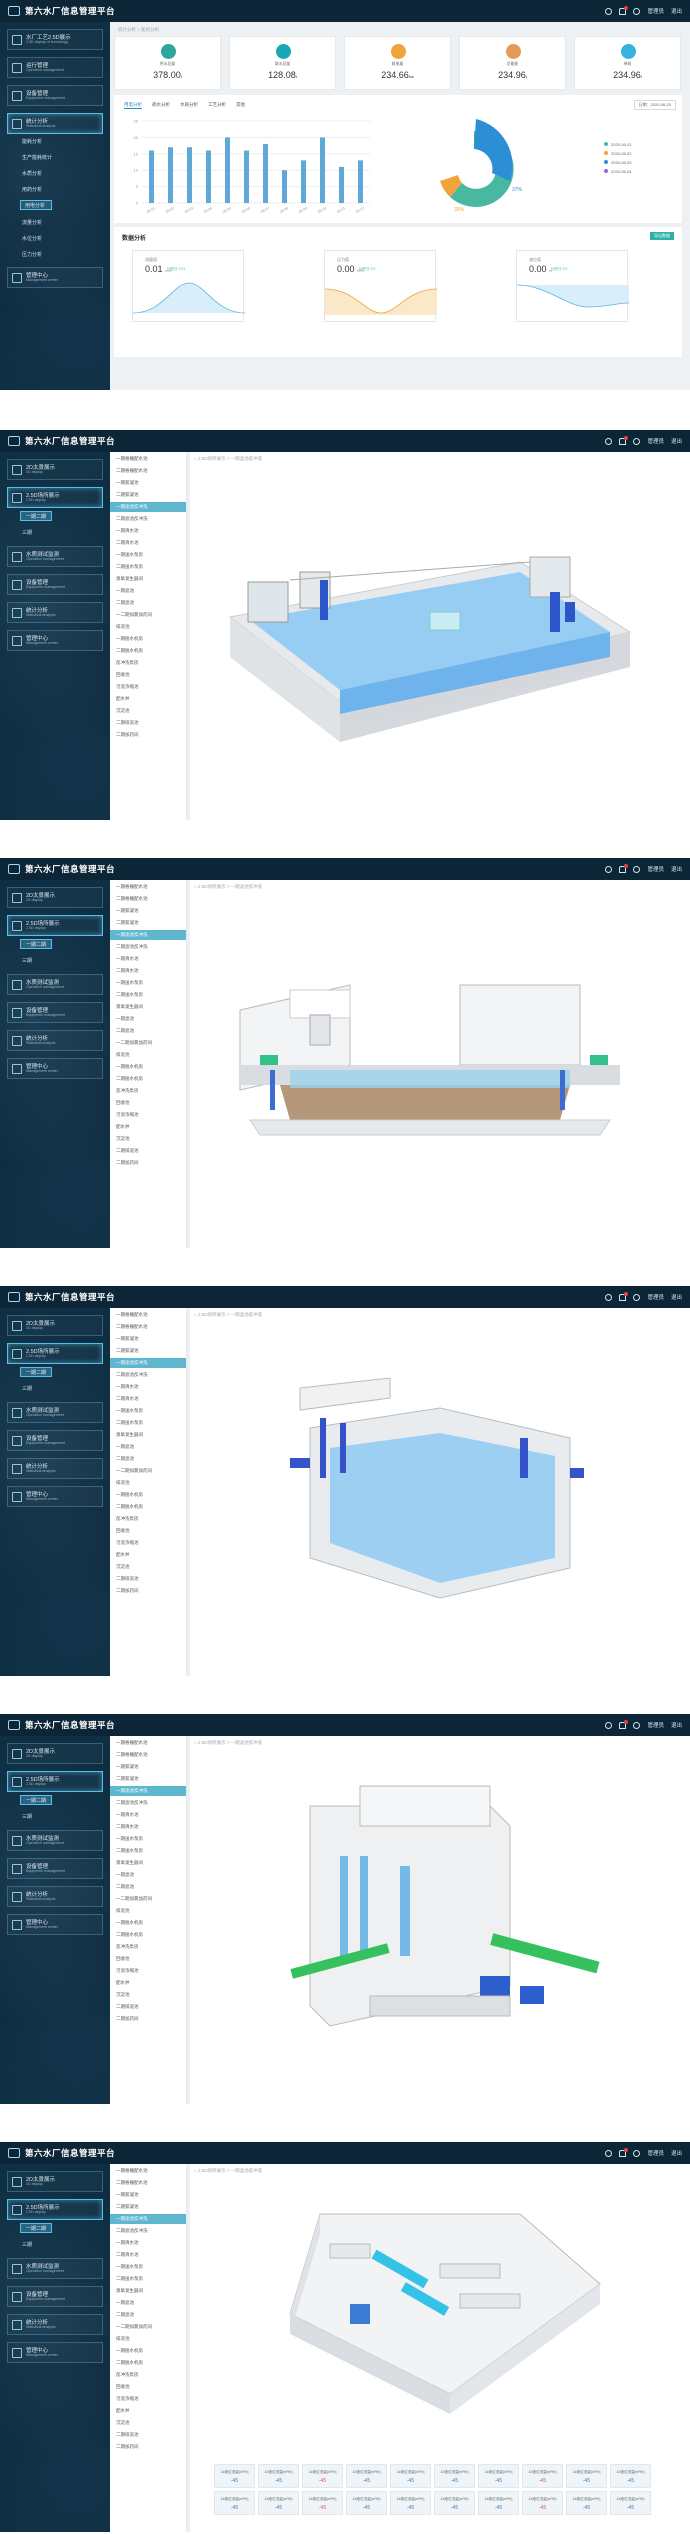 This screenshot has width=690, height=2534. Describe the element at coordinates (240, 105) in the screenshot. I see `tab-other: 其他` at that location.